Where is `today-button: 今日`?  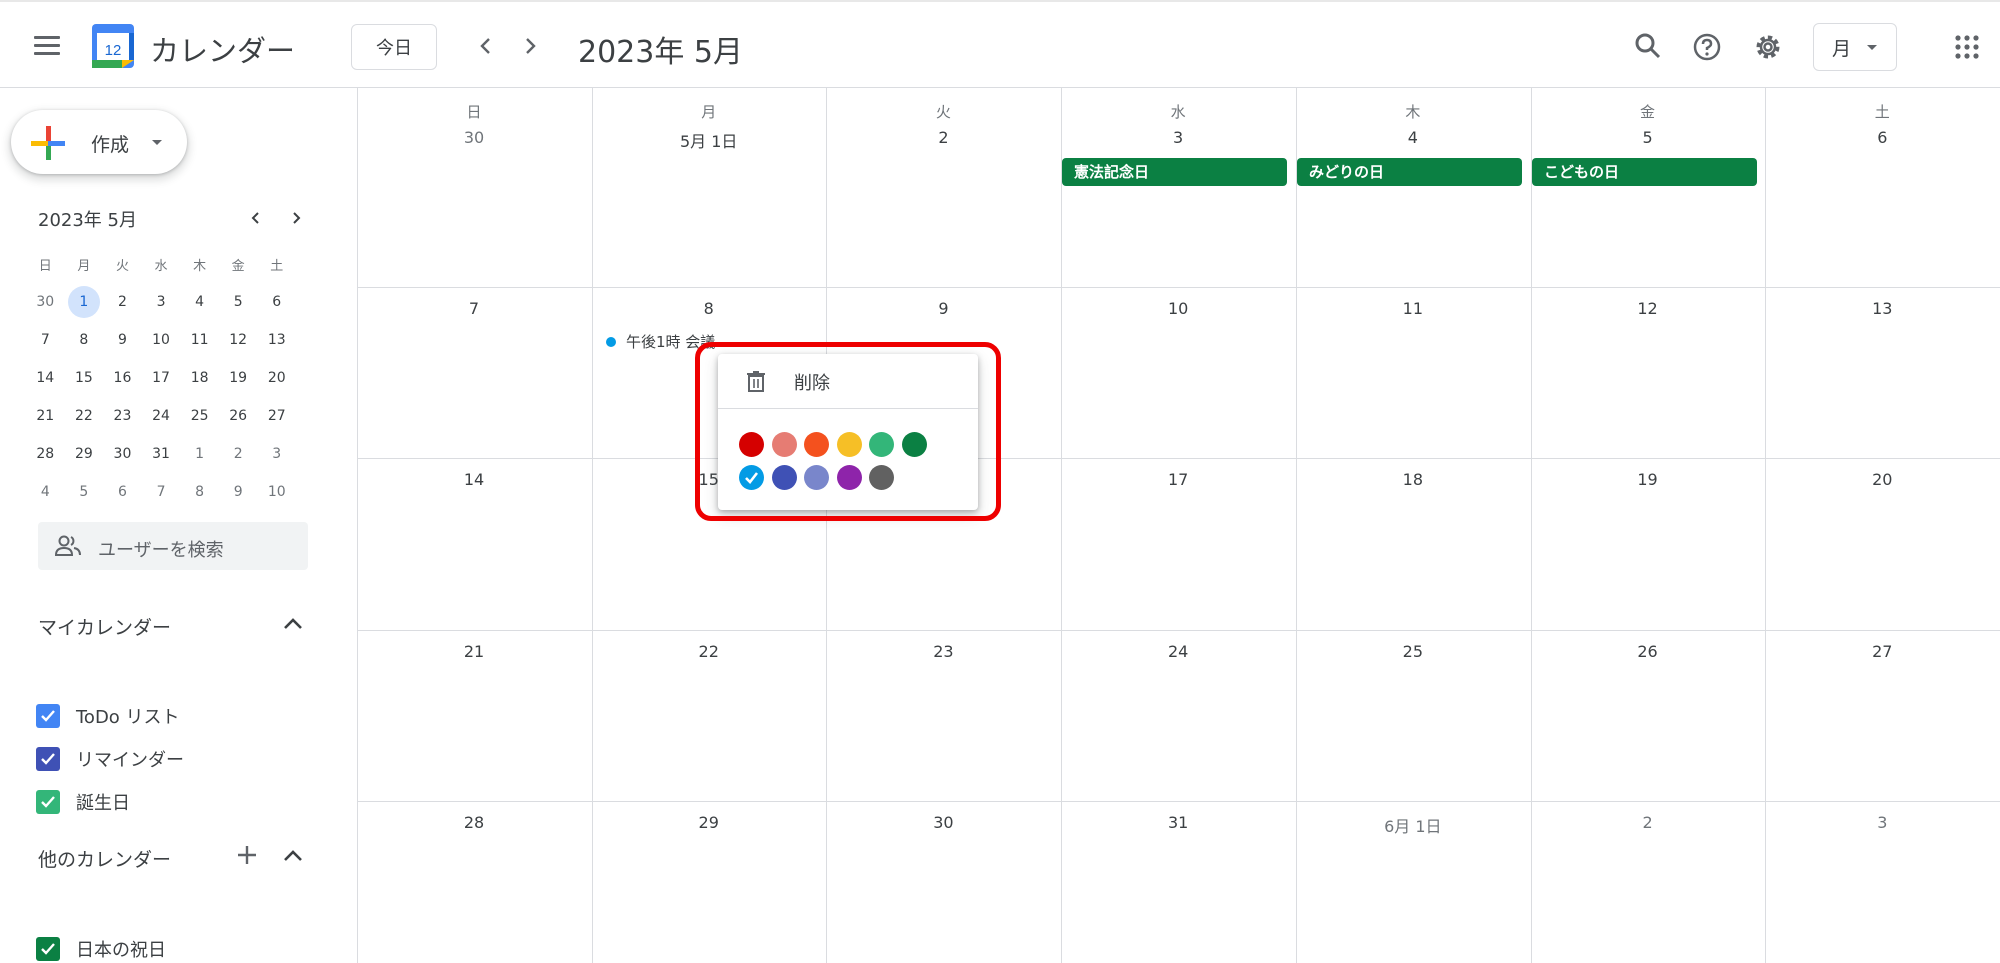 today-button: 今日 is located at coordinates (394, 47).